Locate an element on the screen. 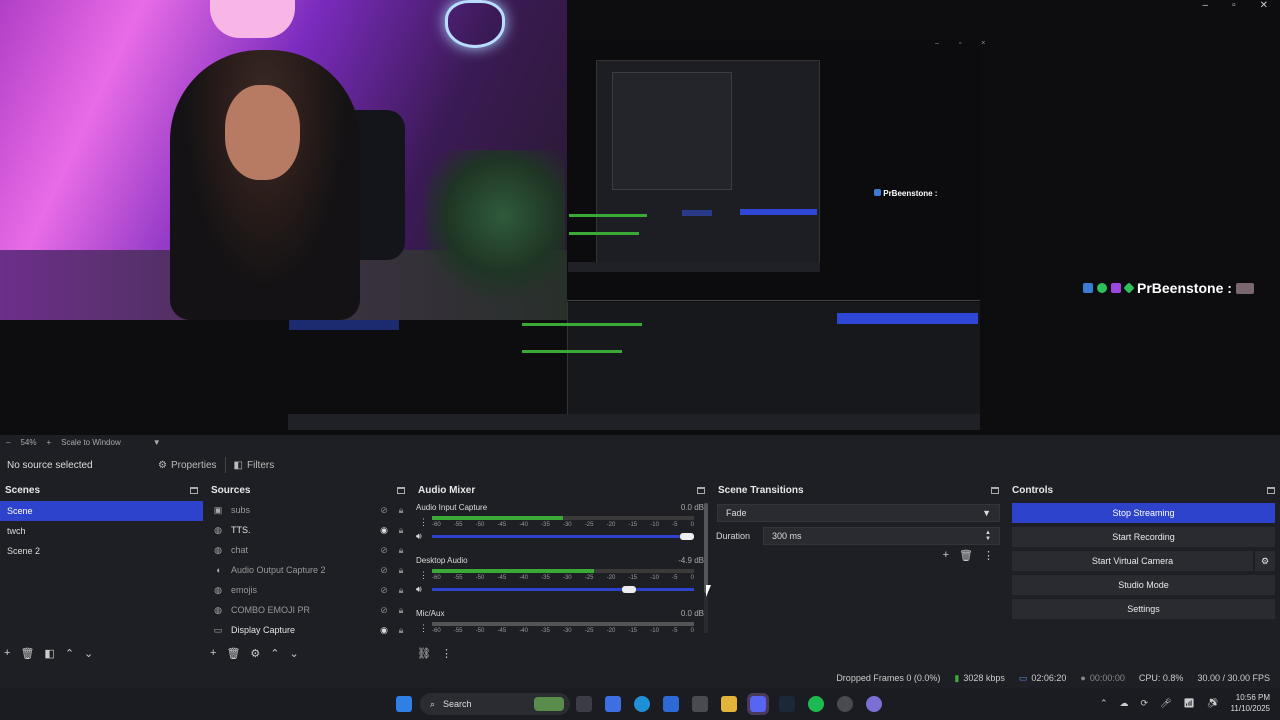 This screenshot has height=720, width=1280. minimize-icon: – is located at coordinates (1206, 7).